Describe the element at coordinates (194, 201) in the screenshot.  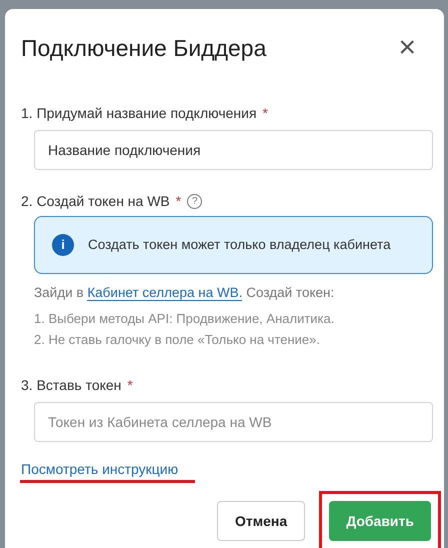
I see `help-icon: ?` at that location.